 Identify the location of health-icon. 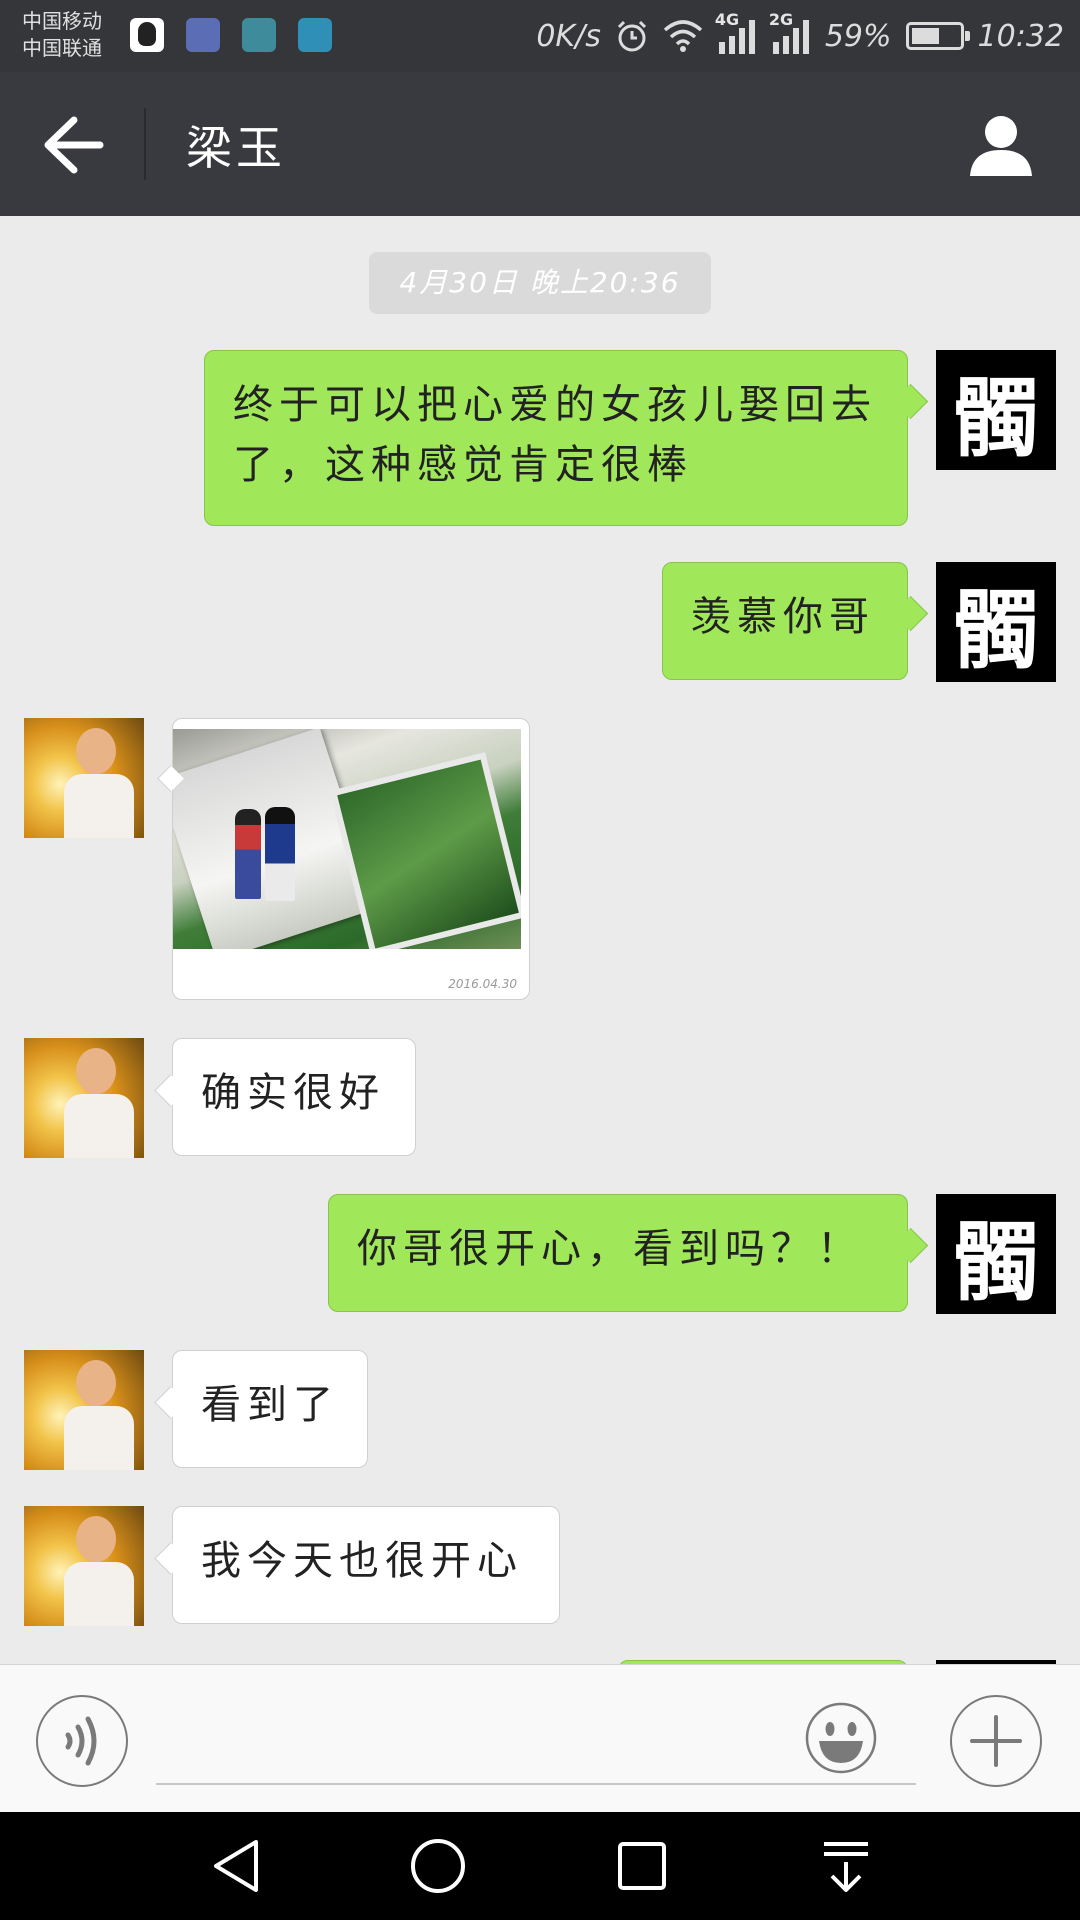
(203, 35).